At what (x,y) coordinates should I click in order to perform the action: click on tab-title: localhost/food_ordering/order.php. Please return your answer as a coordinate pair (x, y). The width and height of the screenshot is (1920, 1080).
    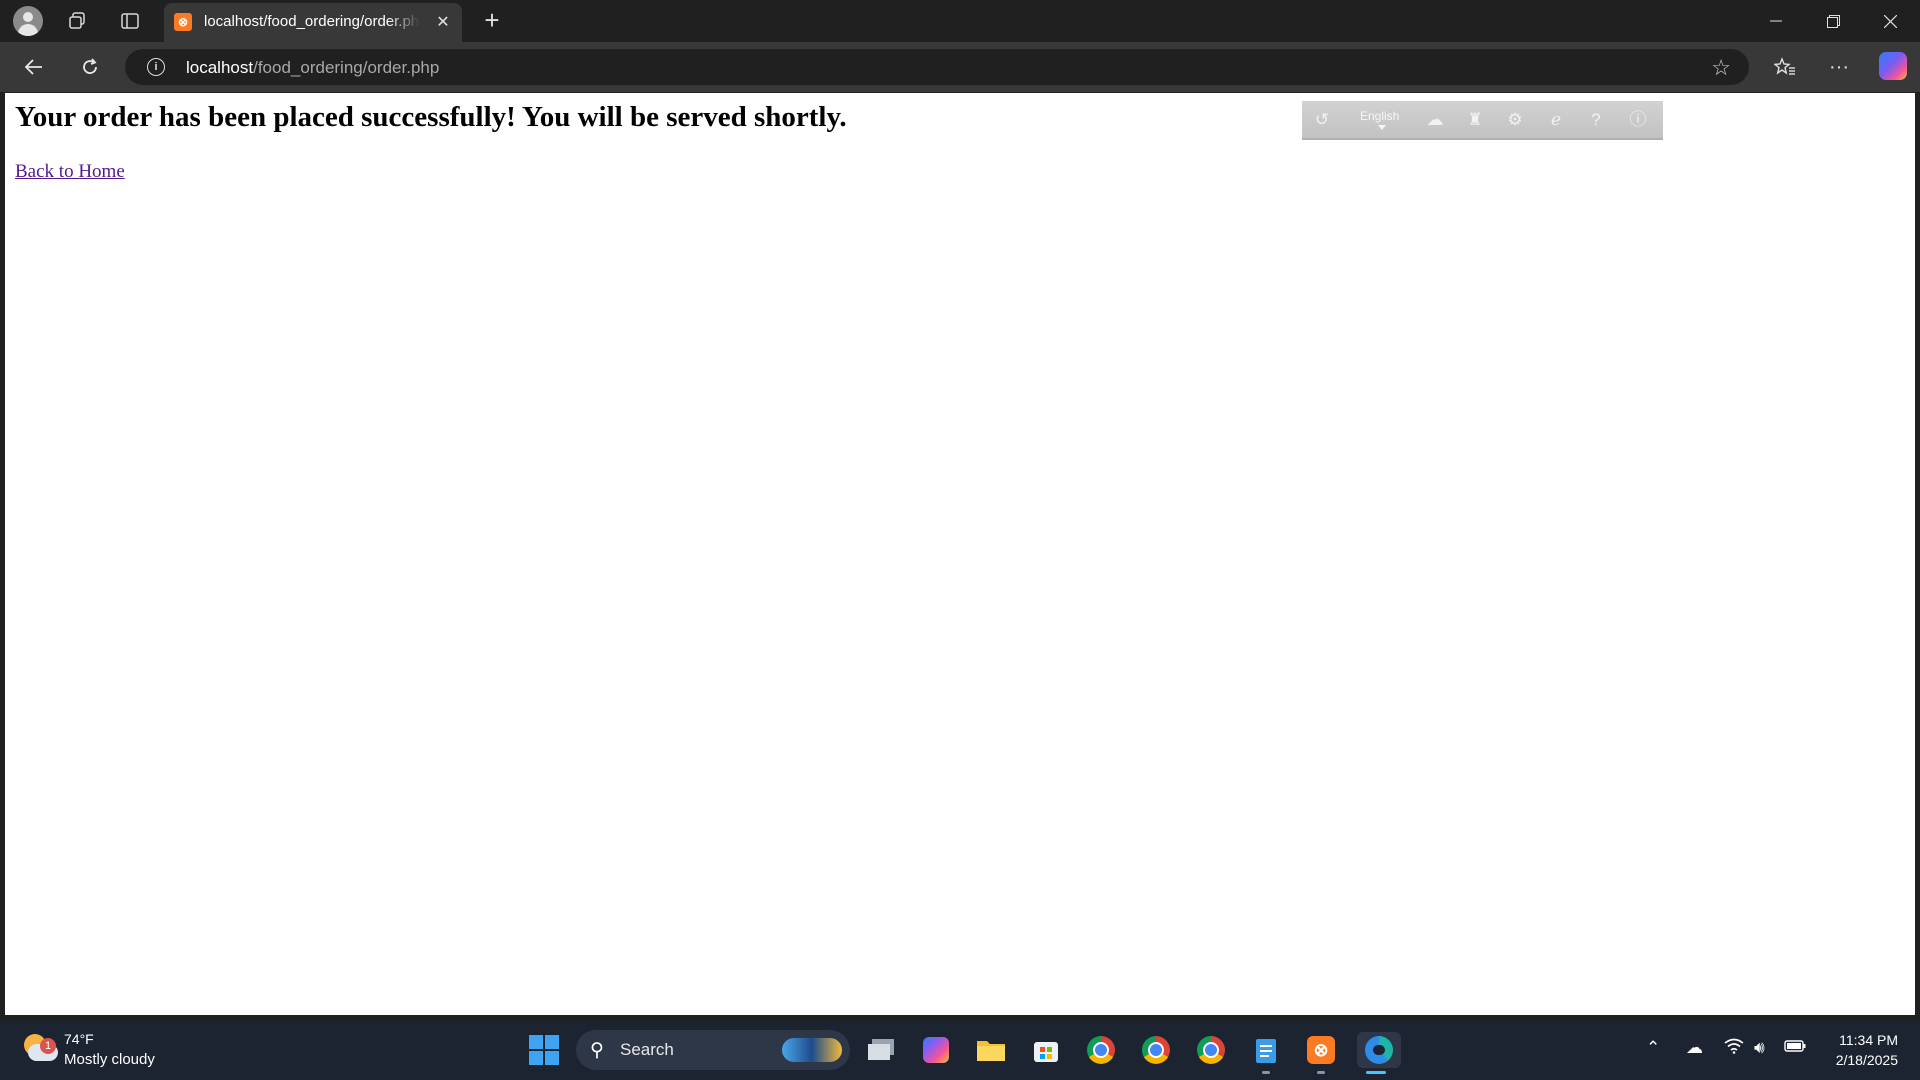
    Looking at the image, I should click on (312, 21).